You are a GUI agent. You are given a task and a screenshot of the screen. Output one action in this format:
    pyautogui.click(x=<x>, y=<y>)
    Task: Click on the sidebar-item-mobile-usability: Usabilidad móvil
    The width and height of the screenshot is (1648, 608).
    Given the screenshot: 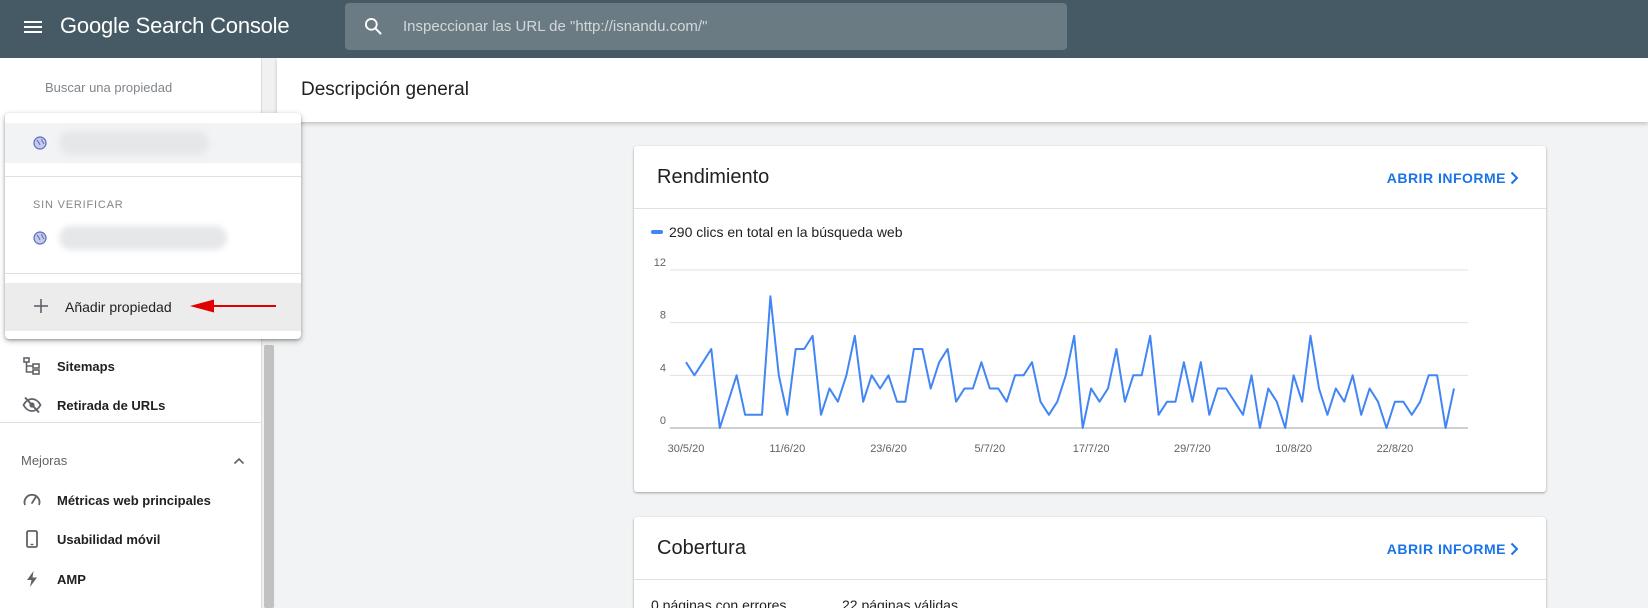 What is the action you would take?
    pyautogui.click(x=131, y=539)
    